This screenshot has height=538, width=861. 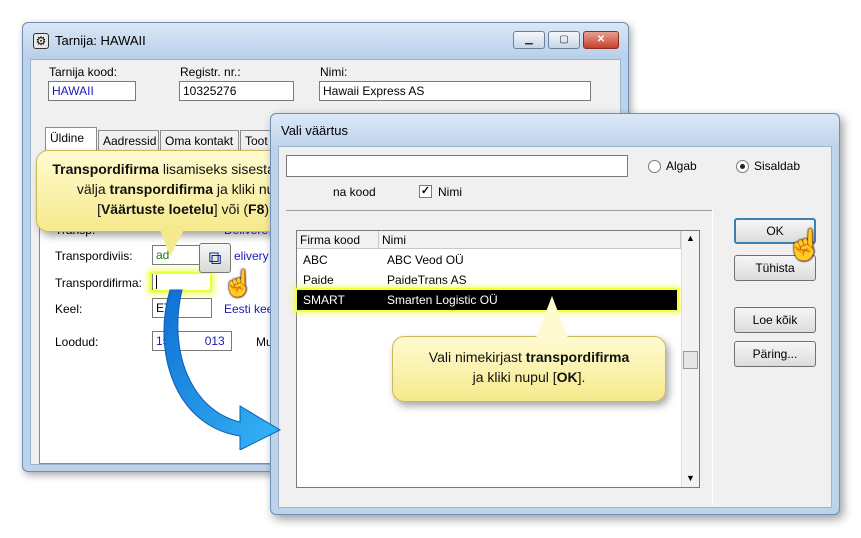 I want to click on text-cursor, so click(x=156, y=282).